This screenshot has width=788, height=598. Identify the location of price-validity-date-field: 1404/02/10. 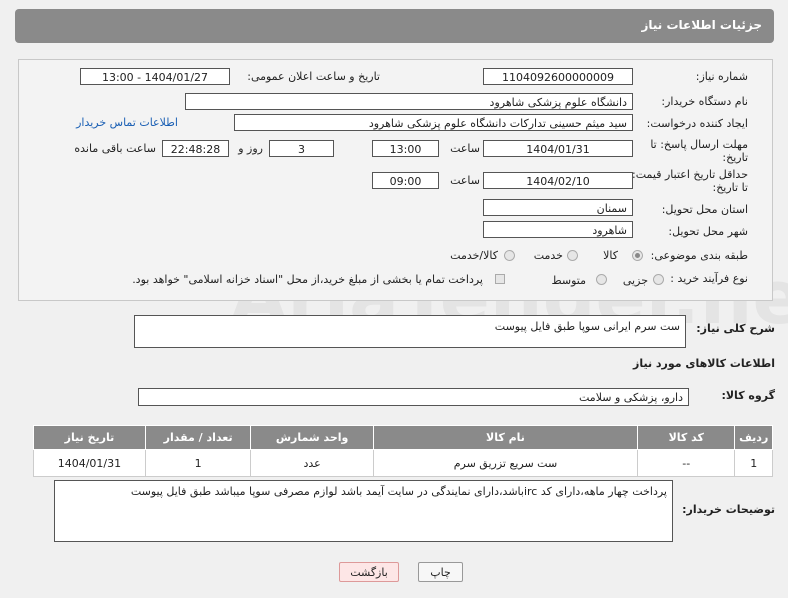
(558, 180).